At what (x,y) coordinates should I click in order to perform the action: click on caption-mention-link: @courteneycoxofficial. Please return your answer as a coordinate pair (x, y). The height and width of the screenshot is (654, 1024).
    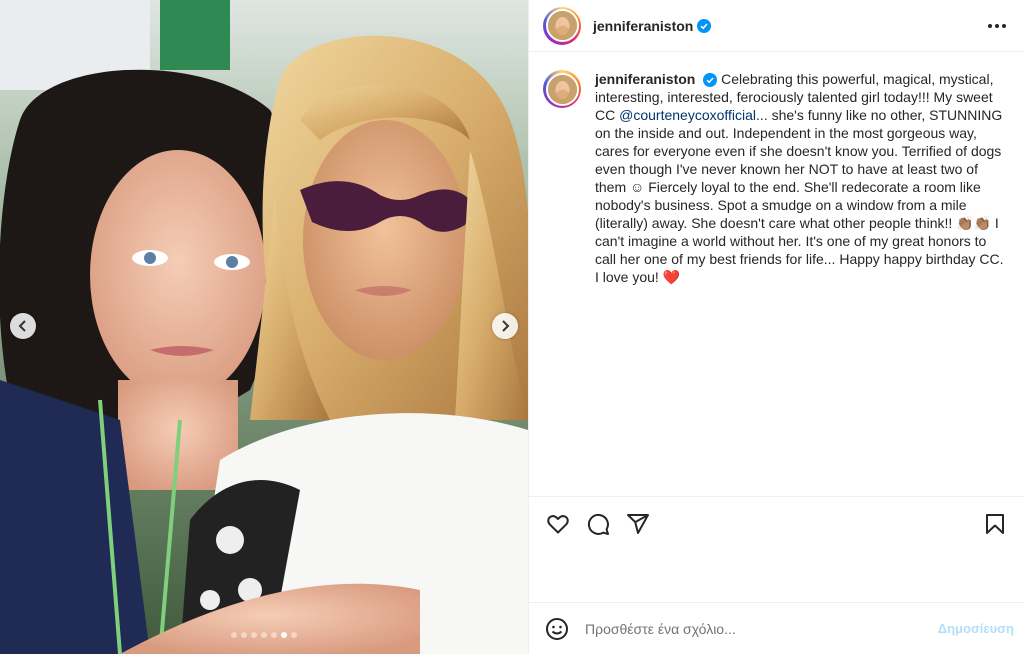
    Looking at the image, I should click on (687, 115).